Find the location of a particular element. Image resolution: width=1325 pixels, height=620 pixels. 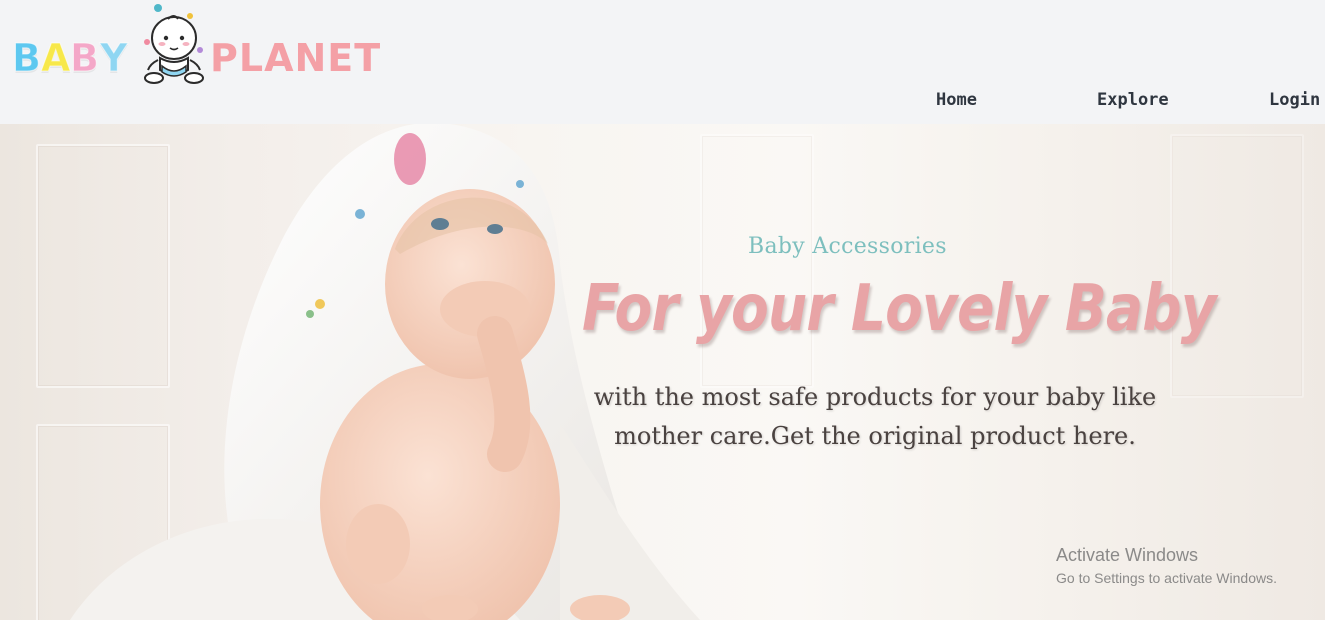

nav-home-link: Home is located at coordinates (956, 102).